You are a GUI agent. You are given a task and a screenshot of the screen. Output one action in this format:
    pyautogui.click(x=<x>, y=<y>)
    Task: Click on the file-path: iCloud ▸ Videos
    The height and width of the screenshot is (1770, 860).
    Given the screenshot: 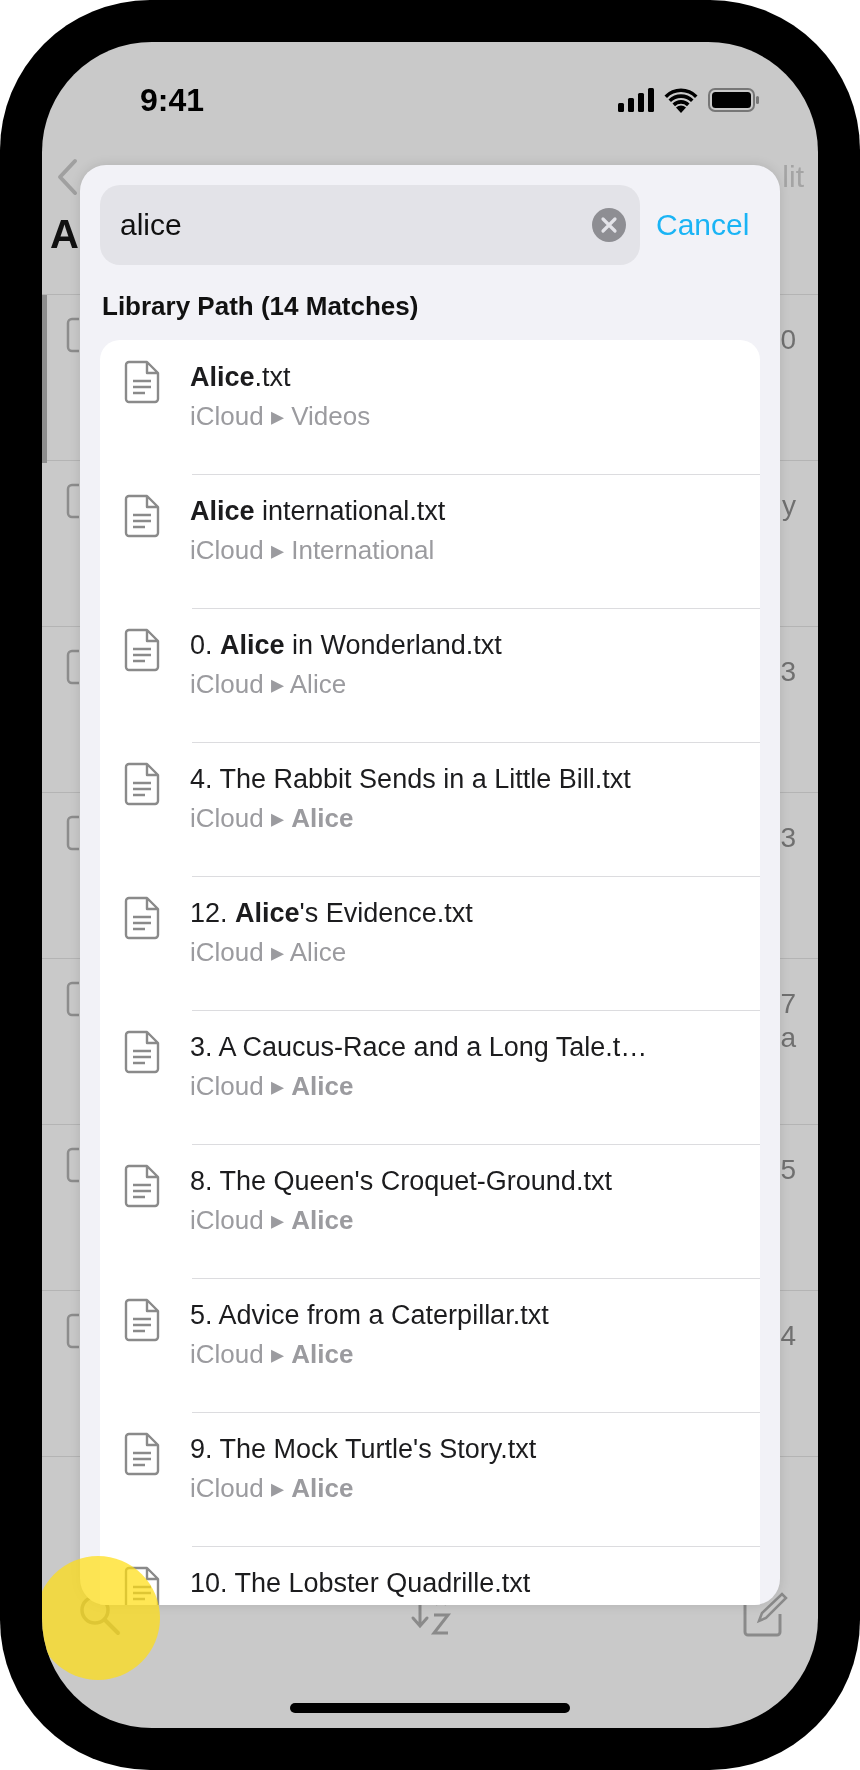 What is the action you would take?
    pyautogui.click(x=280, y=416)
    